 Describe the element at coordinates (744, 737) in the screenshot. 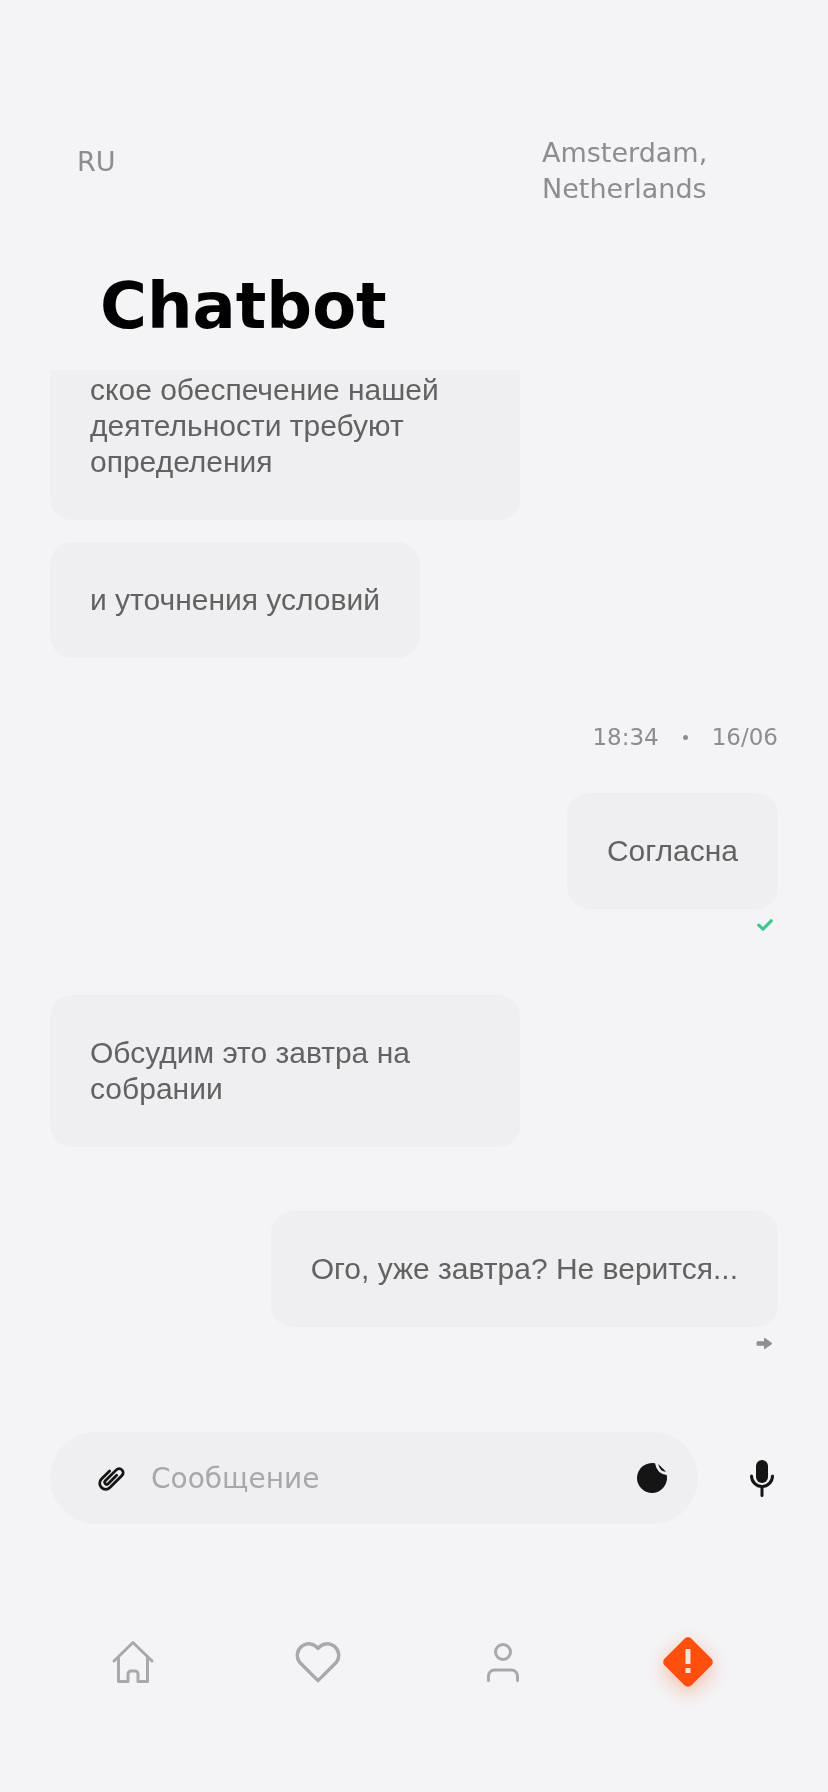

I see `message-date: 16/06` at that location.